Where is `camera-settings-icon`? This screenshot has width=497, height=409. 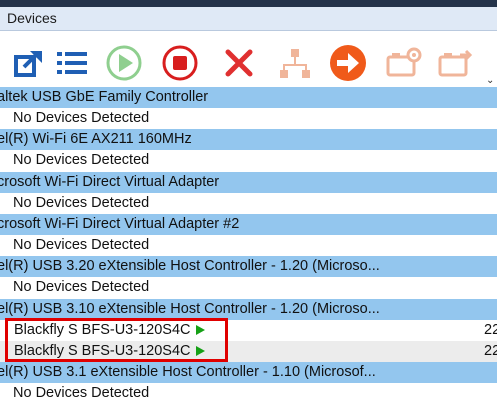 camera-settings-icon is located at coordinates (404, 63).